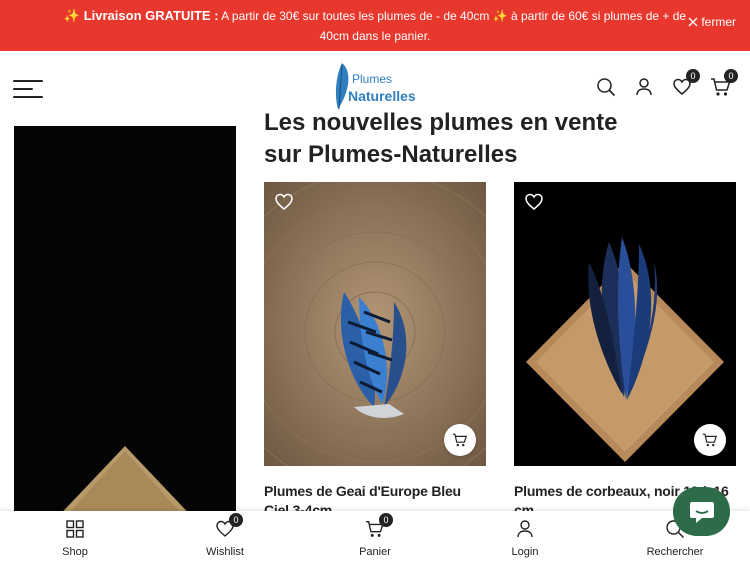 The width and height of the screenshot is (750, 563). Describe the element at coordinates (675, 552) in the screenshot. I see `nav-search-label: Rechercher` at that location.